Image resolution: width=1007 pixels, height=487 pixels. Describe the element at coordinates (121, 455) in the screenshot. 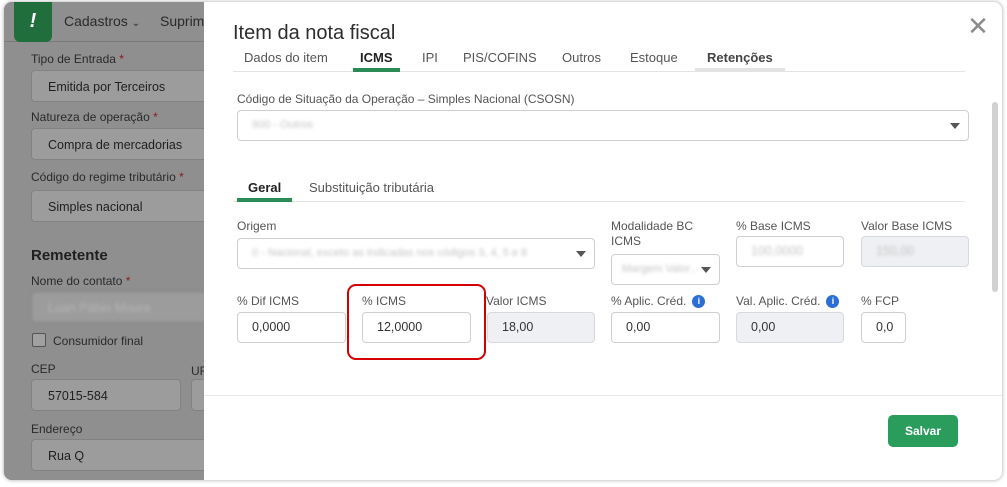

I see `endereco-field: Rua Q` at that location.